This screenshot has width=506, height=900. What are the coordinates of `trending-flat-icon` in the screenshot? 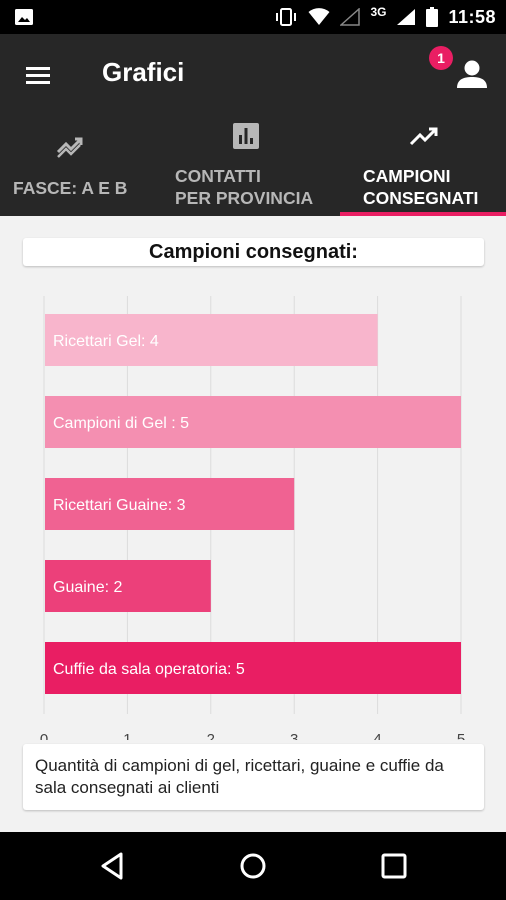 It's located at (69, 147).